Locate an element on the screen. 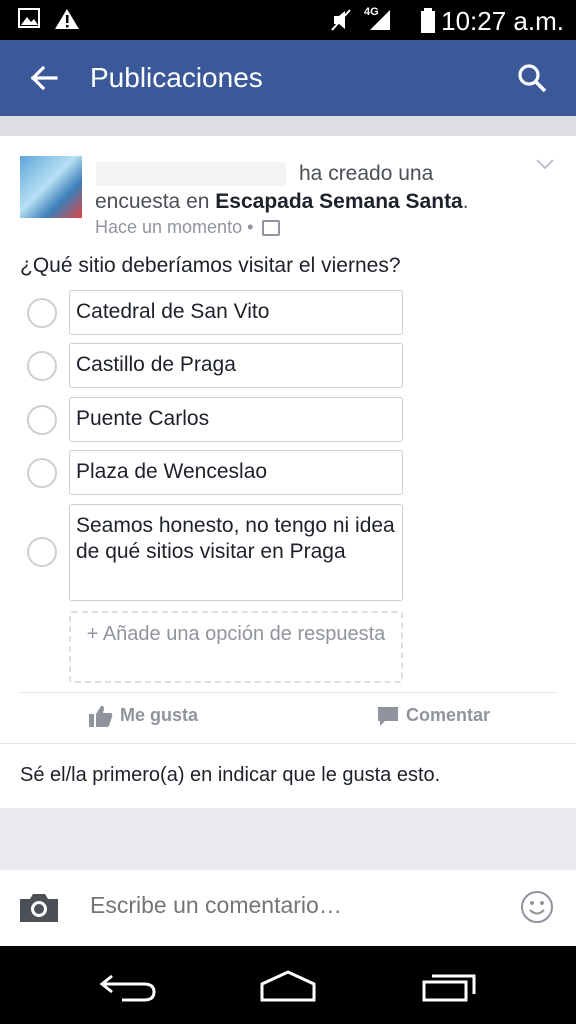  headline-rest: encuesta en is located at coordinates (152, 201).